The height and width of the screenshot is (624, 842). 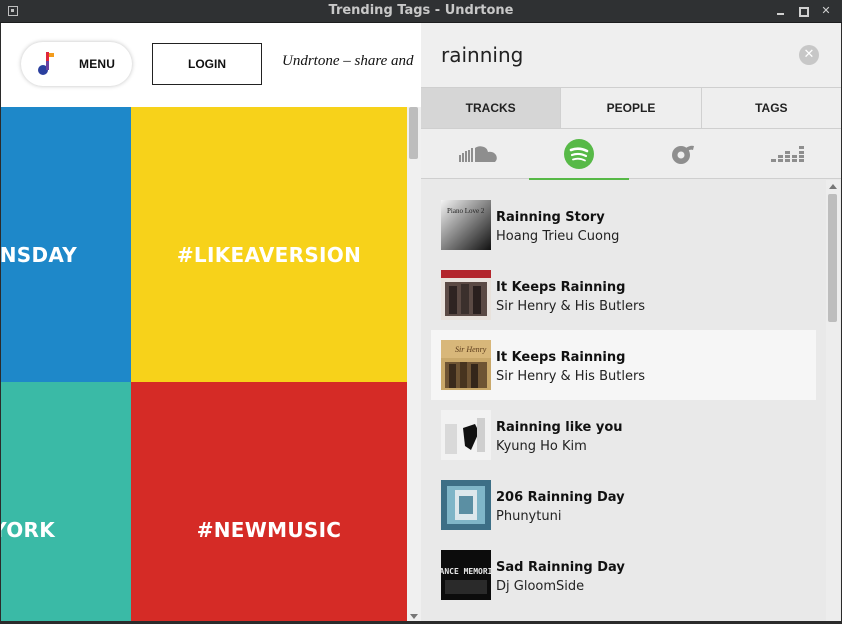 I want to click on track-title: Sad Rainning Day, so click(x=560, y=567).